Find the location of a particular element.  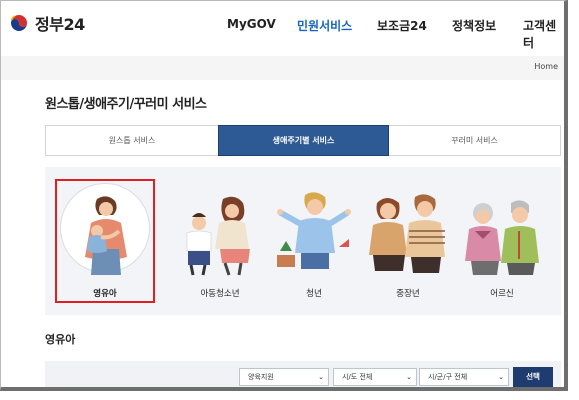

service-tabs: 원스톱 서비스 생애주기별 서비스 꾸러미 서비스 is located at coordinates (303, 140).